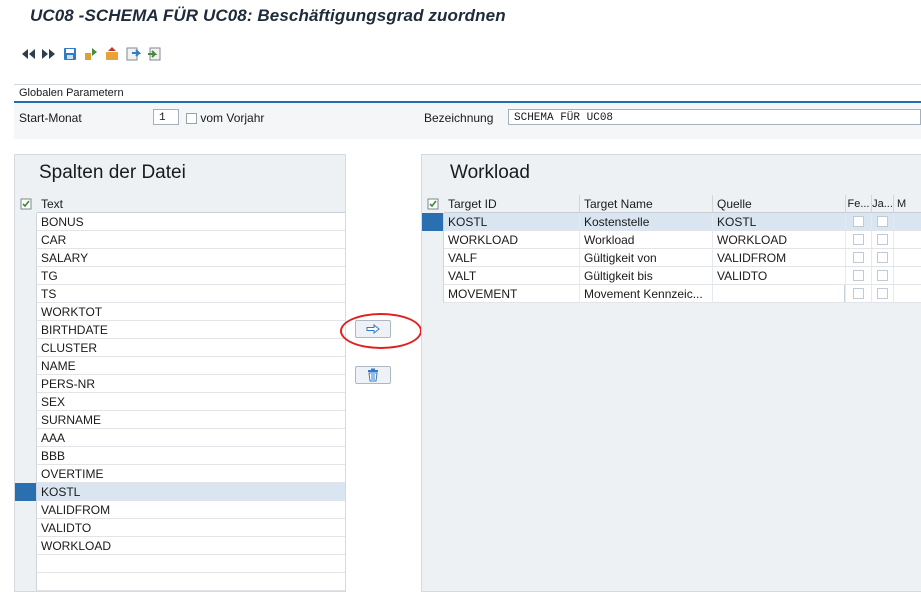 This screenshot has height=592, width=921. Describe the element at coordinates (778, 293) in the screenshot. I see `cell-quelle` at that location.